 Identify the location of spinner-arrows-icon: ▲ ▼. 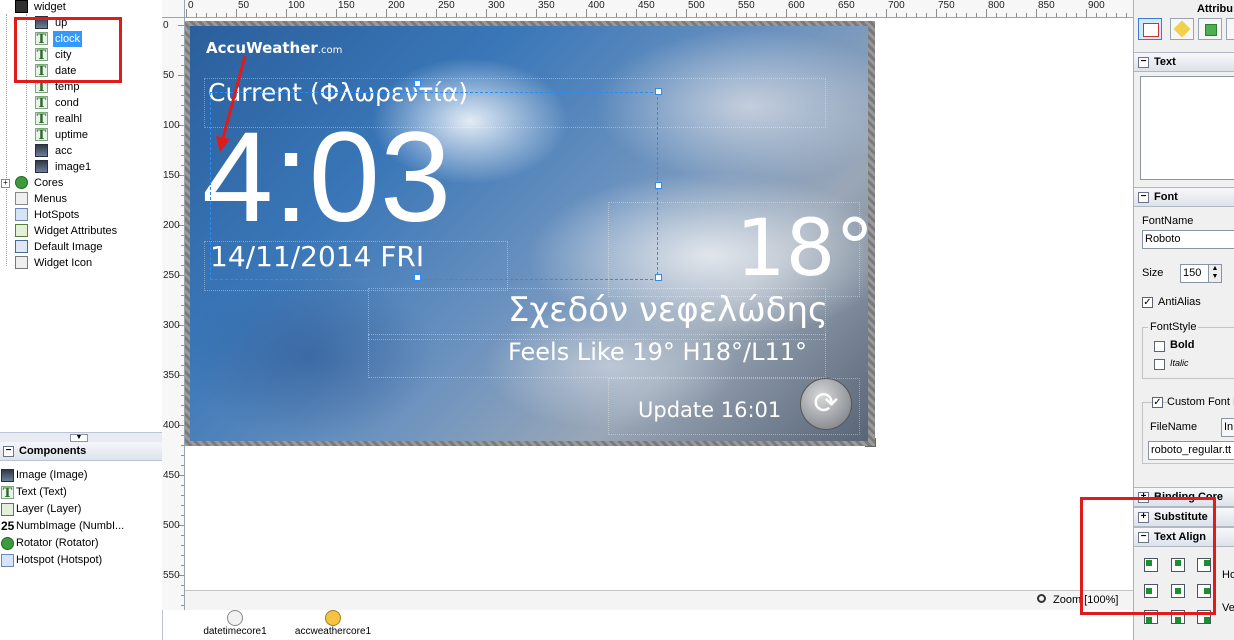
(1214, 273).